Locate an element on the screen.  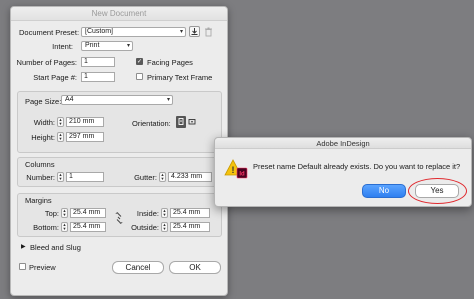
gutter-stepper: ▲ ▼ is located at coordinates (162, 177).